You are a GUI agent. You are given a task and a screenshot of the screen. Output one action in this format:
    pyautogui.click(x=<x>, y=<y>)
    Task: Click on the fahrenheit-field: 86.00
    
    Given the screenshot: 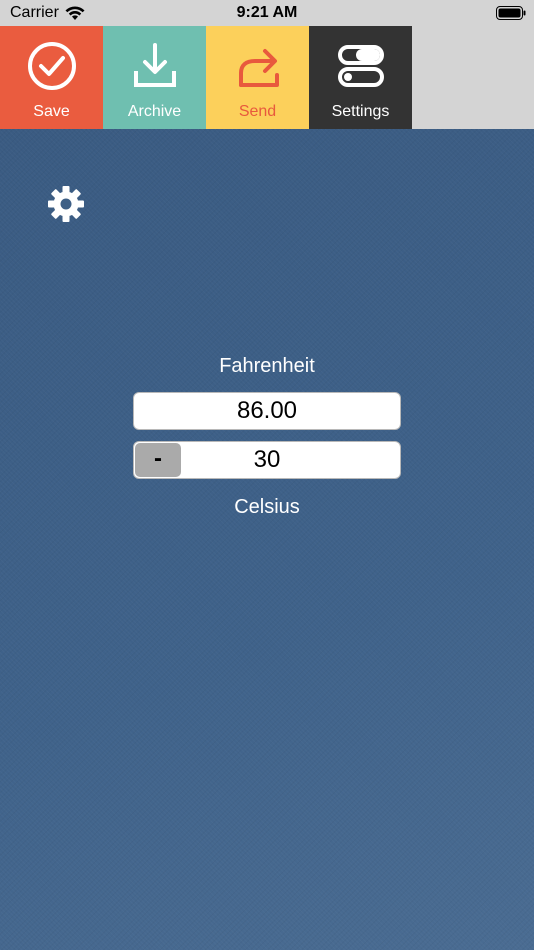 What is the action you would take?
    pyautogui.click(x=267, y=411)
    